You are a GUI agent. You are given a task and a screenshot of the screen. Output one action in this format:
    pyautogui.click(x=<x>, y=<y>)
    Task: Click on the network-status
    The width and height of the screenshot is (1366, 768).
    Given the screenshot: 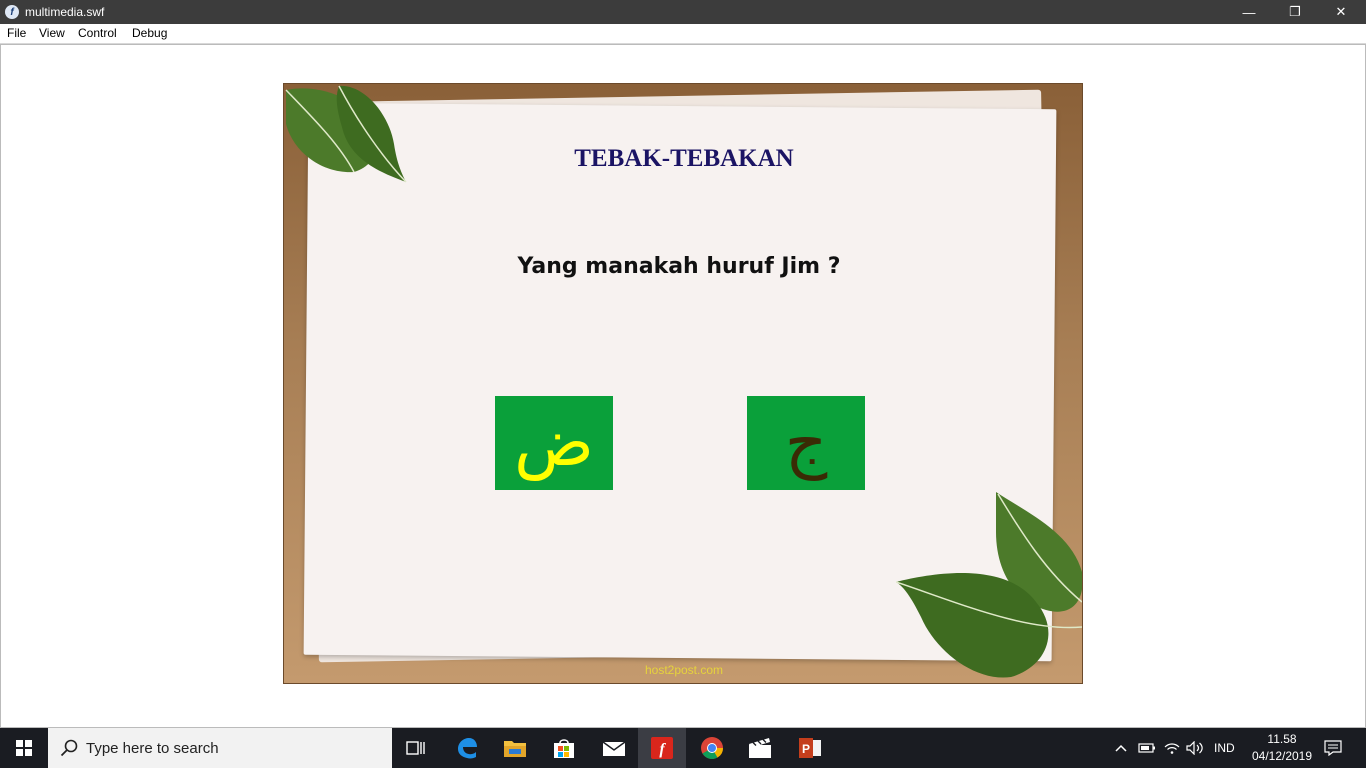 What is the action you would take?
    pyautogui.click(x=1172, y=748)
    